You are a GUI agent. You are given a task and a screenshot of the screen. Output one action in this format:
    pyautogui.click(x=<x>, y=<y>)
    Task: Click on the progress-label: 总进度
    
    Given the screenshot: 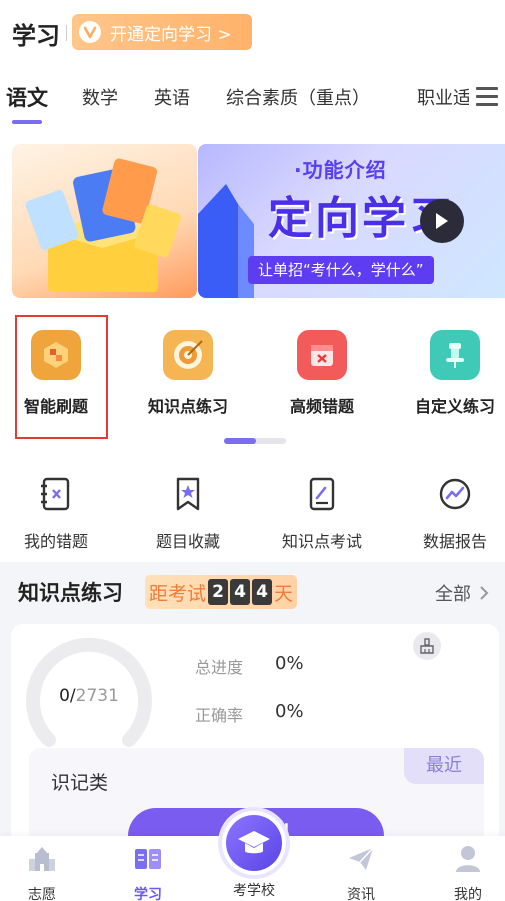 What is the action you would take?
    pyautogui.click(x=219, y=667)
    